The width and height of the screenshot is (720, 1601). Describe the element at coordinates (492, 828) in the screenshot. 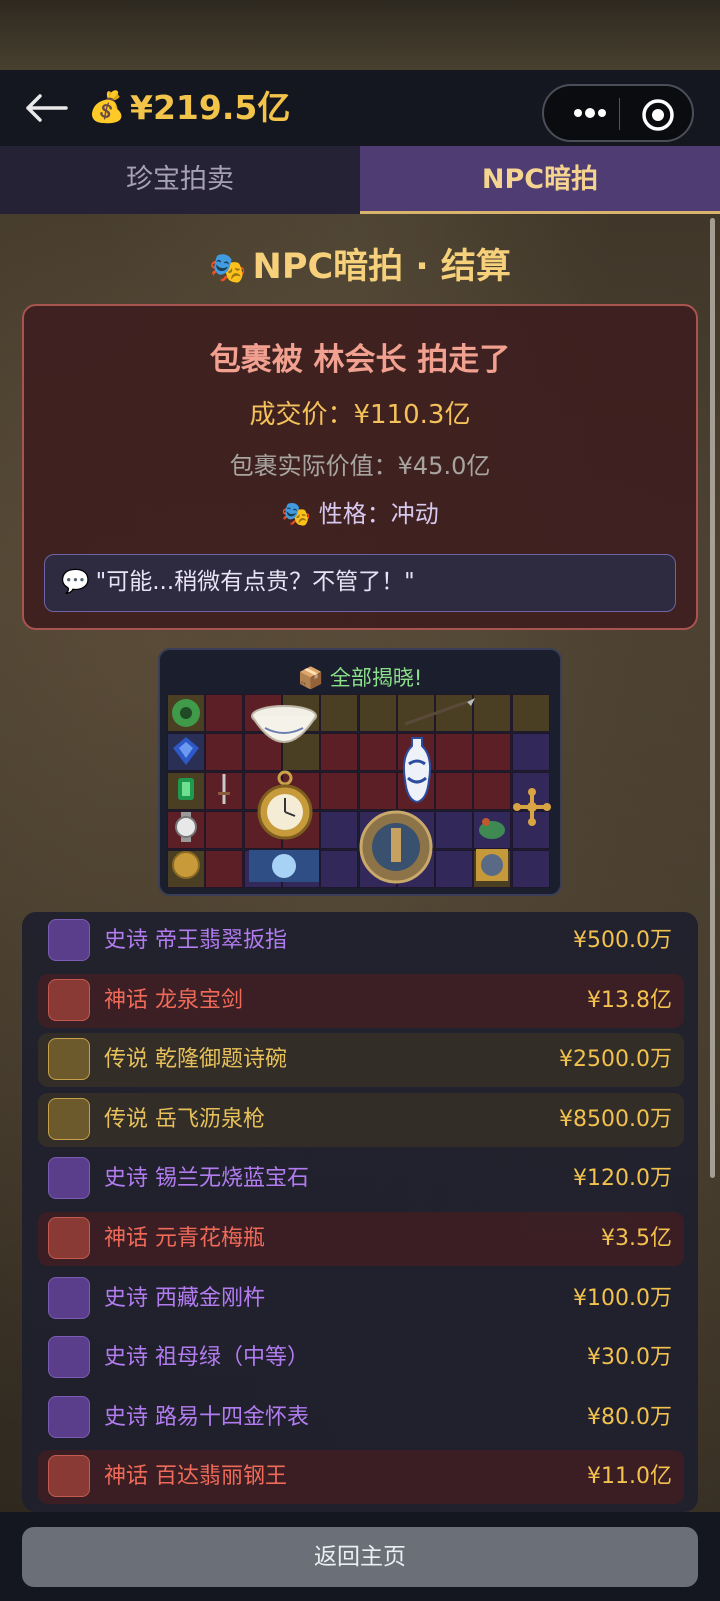

I see `jade-frog-icon` at that location.